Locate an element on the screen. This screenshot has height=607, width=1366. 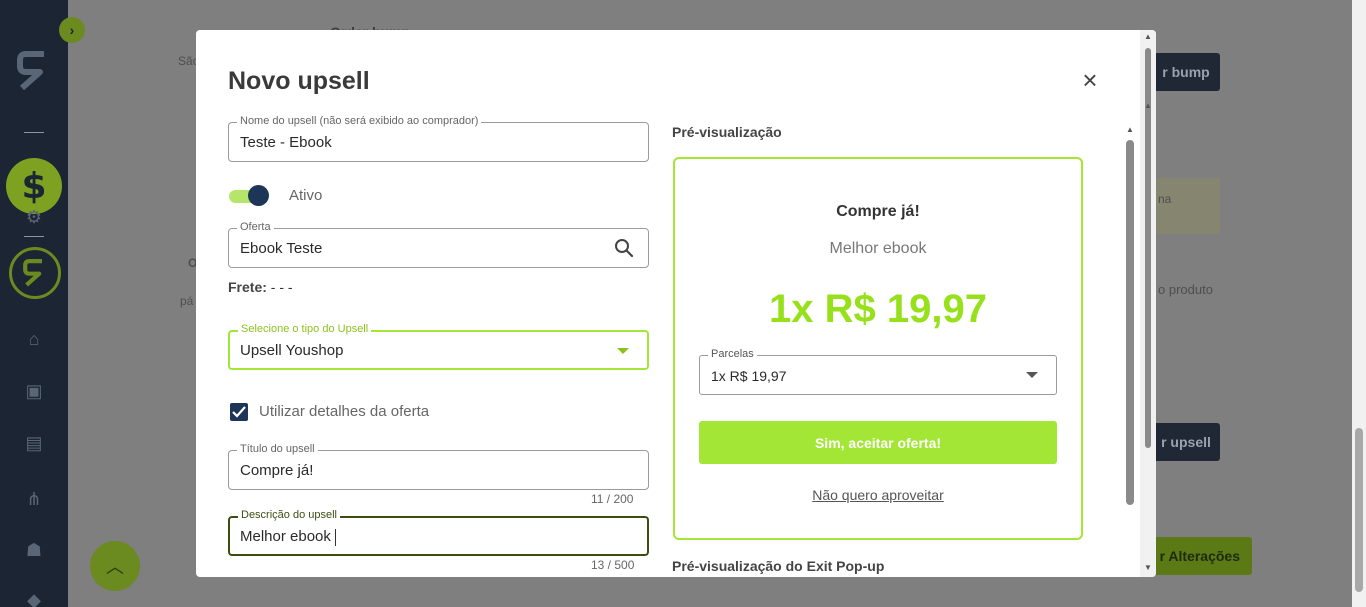
field-label: Parcelas is located at coordinates (732, 354).